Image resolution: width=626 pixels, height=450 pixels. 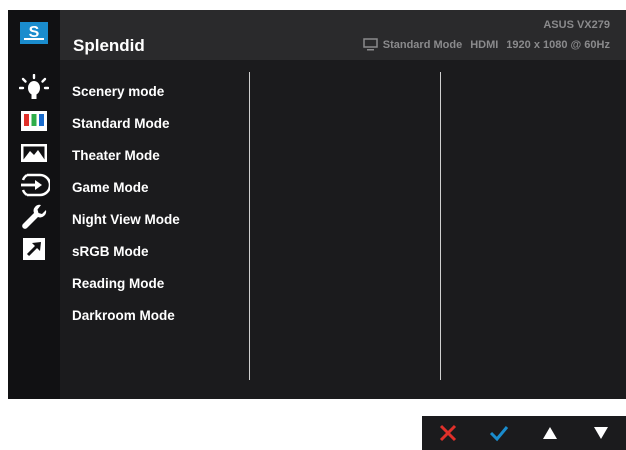 What do you see at coordinates (370, 44) in the screenshot?
I see `monitor-icon` at bounding box center [370, 44].